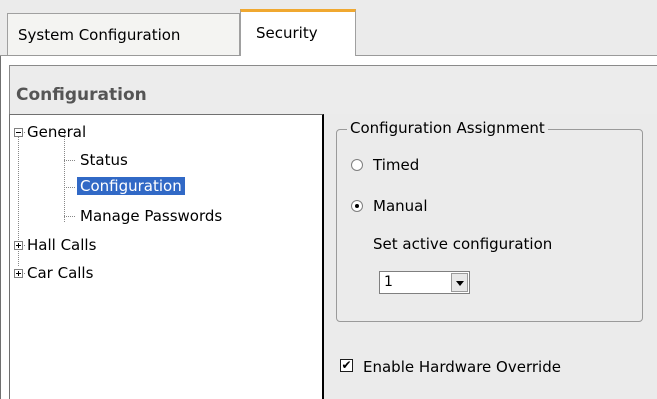 This screenshot has width=657, height=399. Describe the element at coordinates (396, 165) in the screenshot. I see `radio-label: Timed` at that location.